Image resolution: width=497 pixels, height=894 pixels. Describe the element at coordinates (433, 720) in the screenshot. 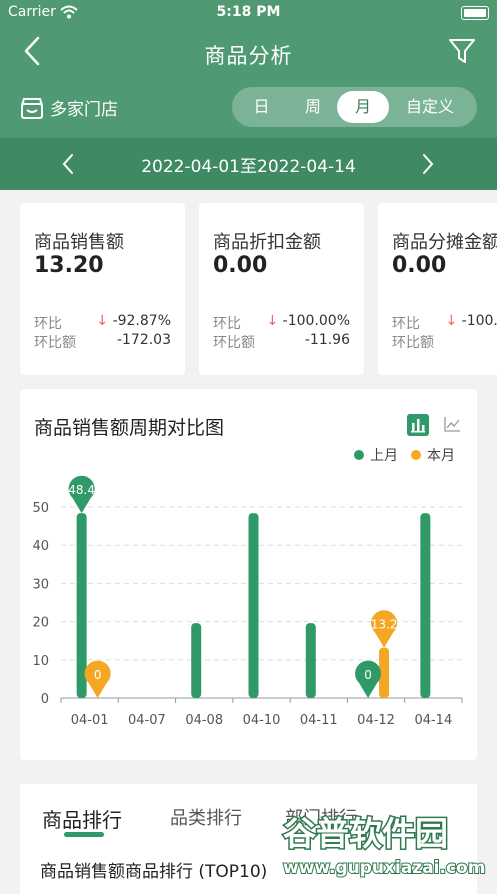

I see `x-tick-label: 04-14` at that location.